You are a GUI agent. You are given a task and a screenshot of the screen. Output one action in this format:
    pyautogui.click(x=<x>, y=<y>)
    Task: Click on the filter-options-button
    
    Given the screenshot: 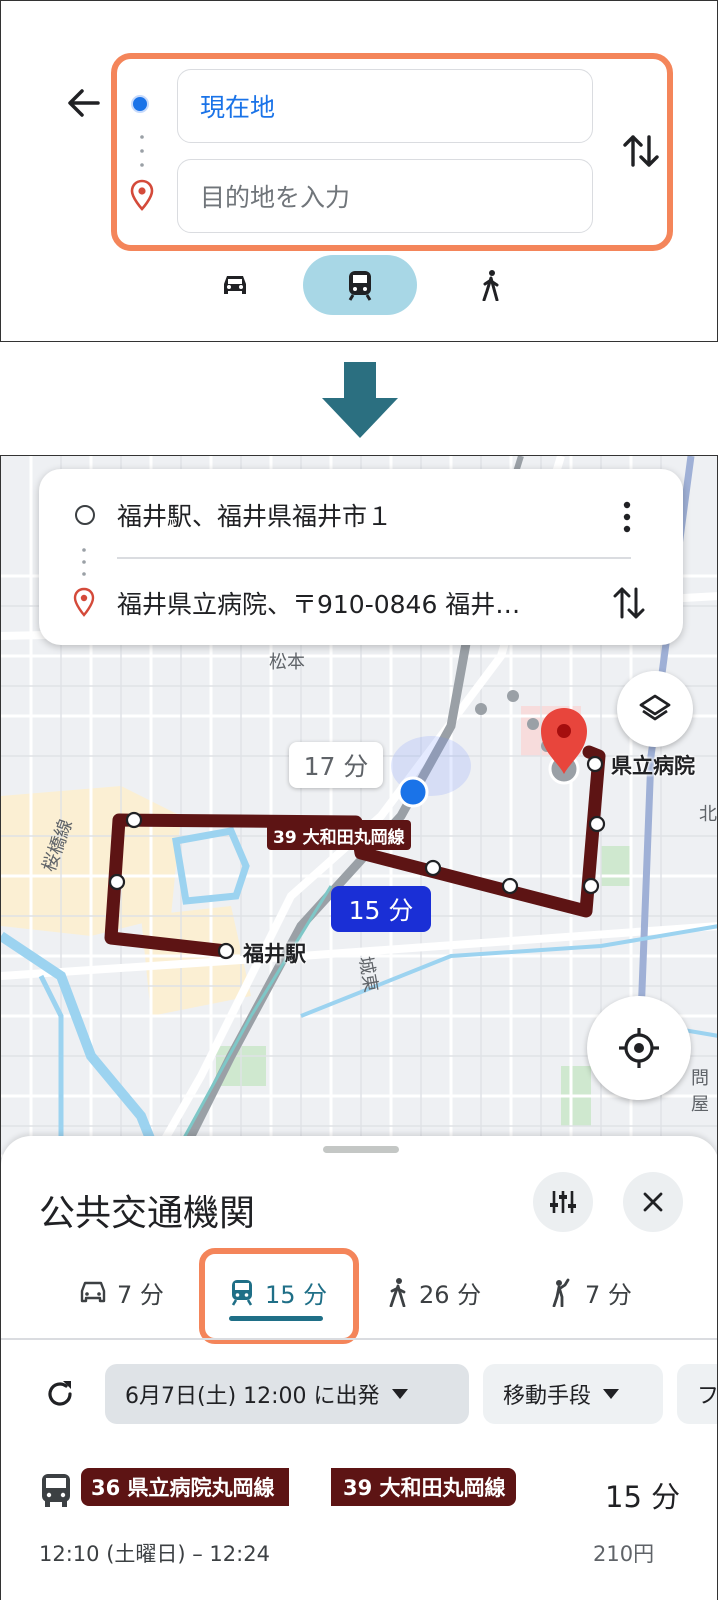 What is the action you would take?
    pyautogui.click(x=563, y=1202)
    